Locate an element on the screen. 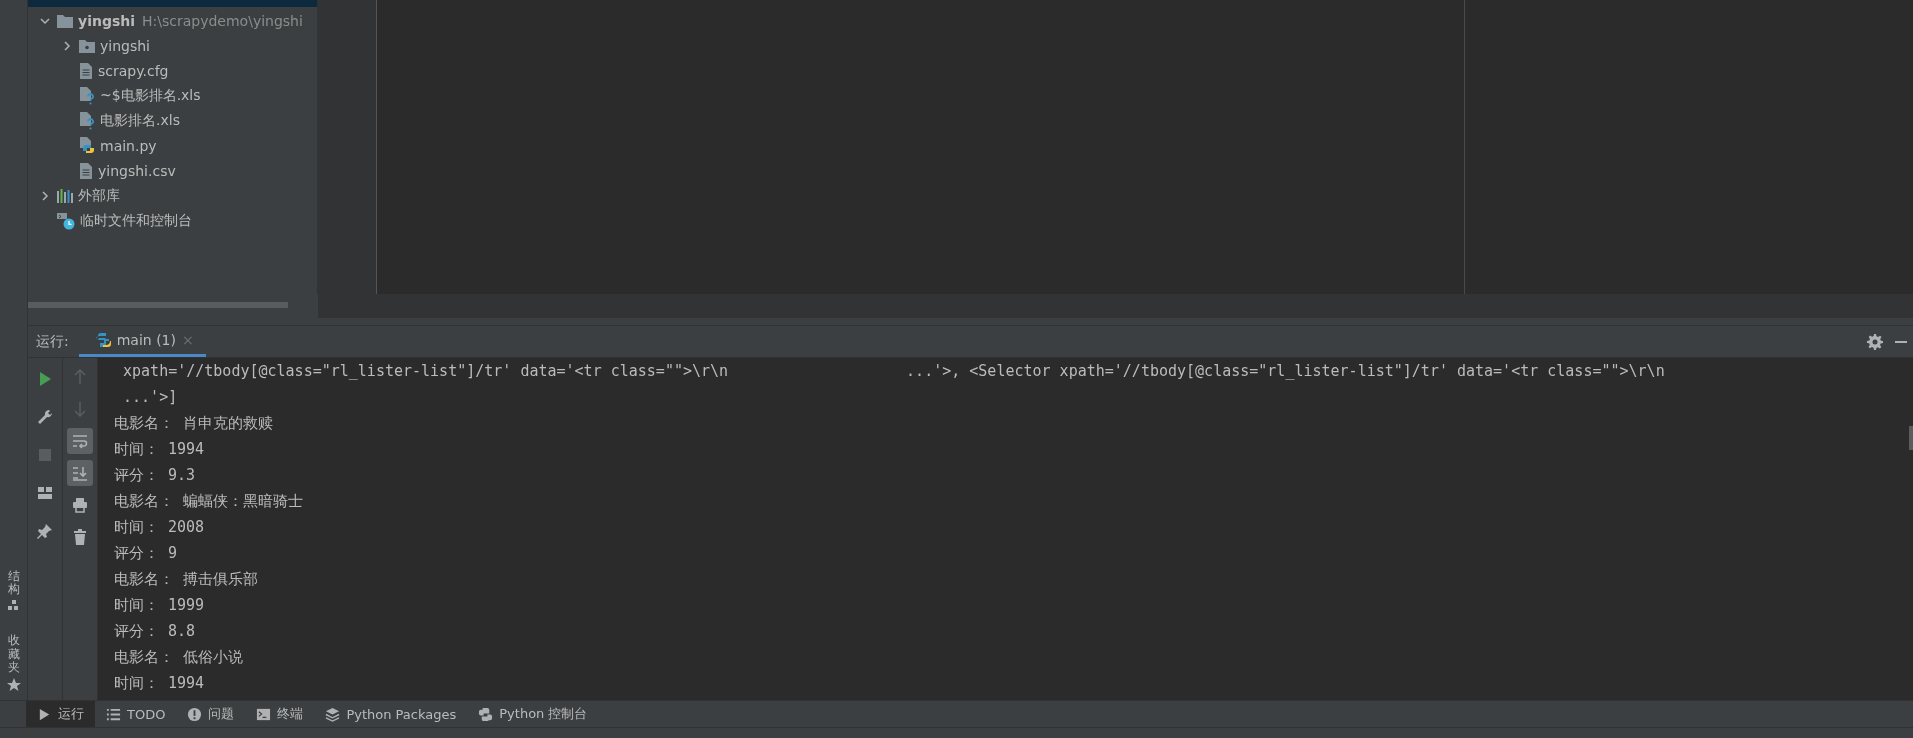 This screenshot has width=1913, height=738. project-path: H:\scrapydemo\yingshi is located at coordinates (222, 20).